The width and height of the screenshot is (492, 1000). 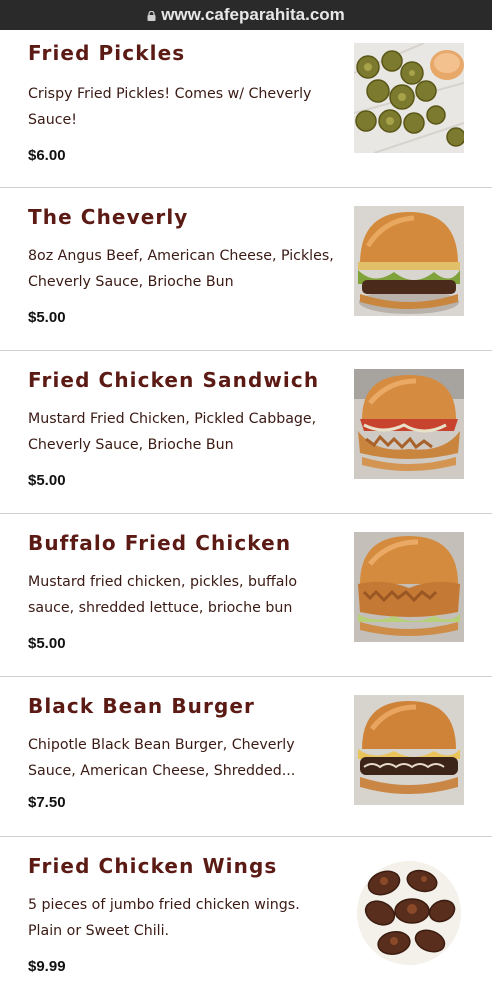 I want to click on url-bar: www.cafeparahita.com, so click(x=246, y=15).